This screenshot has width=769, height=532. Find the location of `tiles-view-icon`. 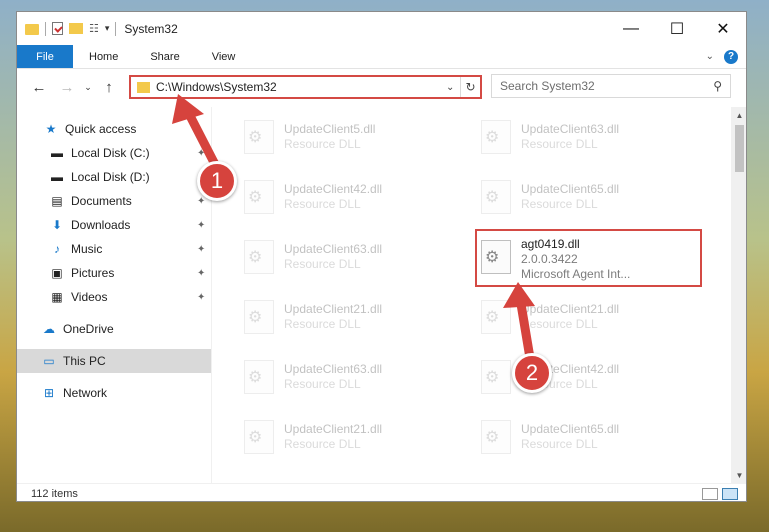

tiles-view-icon is located at coordinates (730, 493).